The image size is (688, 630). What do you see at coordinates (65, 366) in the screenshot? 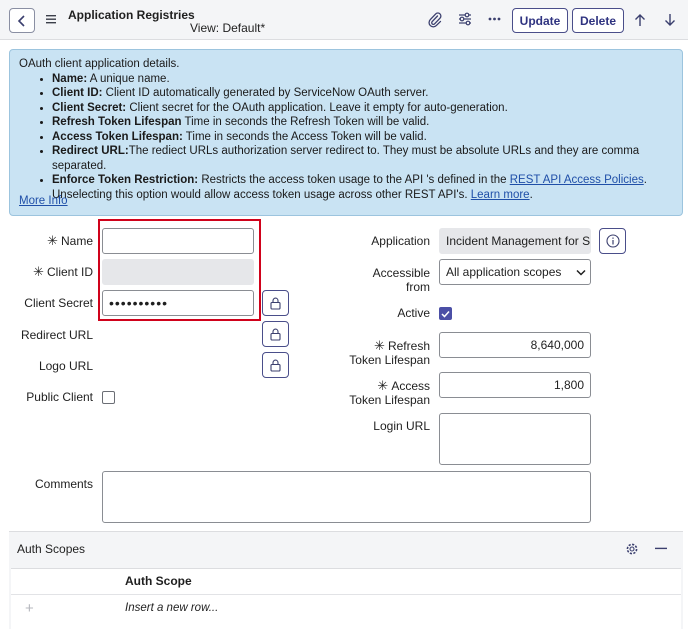
I see `logo-url-label: Logo URL` at bounding box center [65, 366].